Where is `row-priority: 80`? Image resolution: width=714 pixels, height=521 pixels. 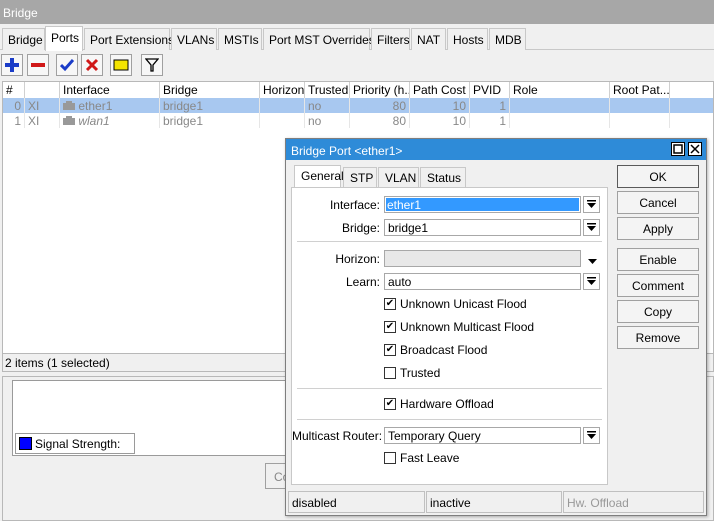 row-priority: 80 is located at coordinates (380, 105).